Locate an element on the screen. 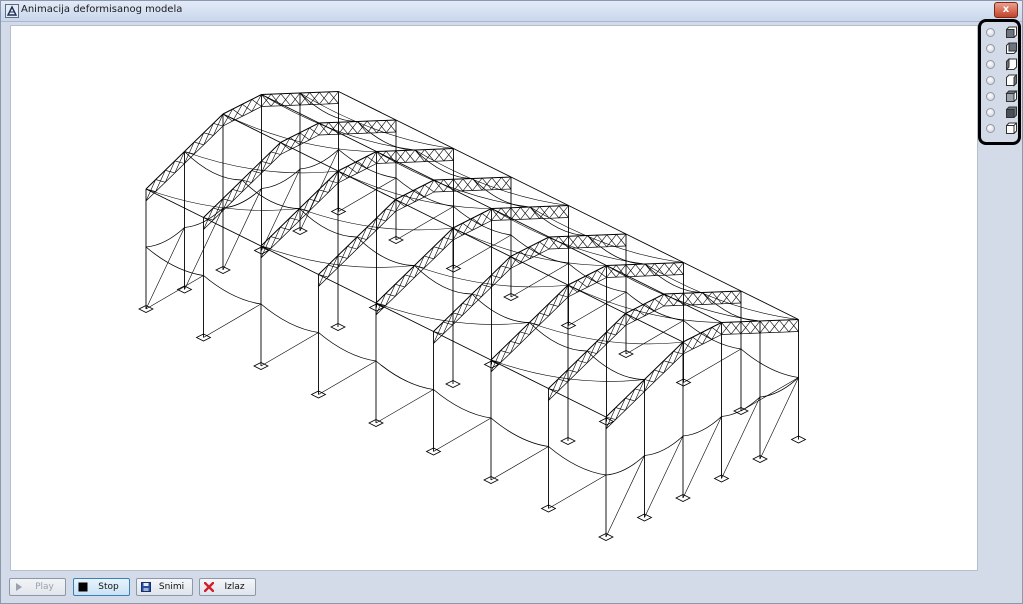 The height and width of the screenshot is (604, 1023). view-selector-panel is located at coordinates (999, 82).